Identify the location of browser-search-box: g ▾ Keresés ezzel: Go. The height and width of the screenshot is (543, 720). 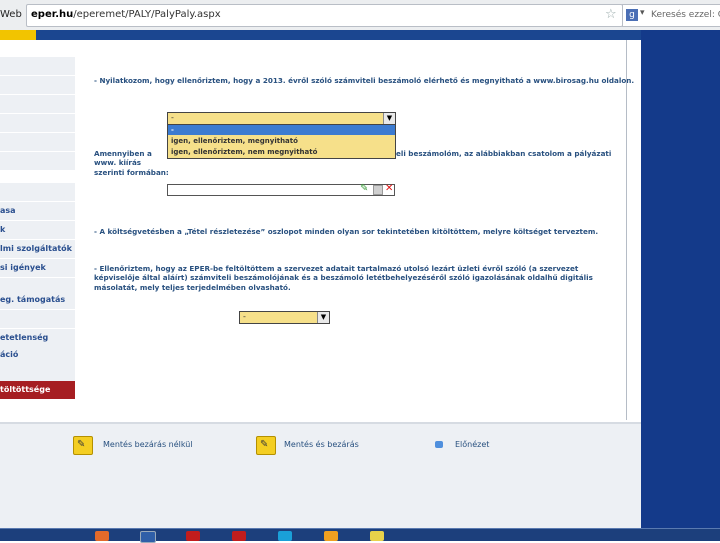
(671, 15).